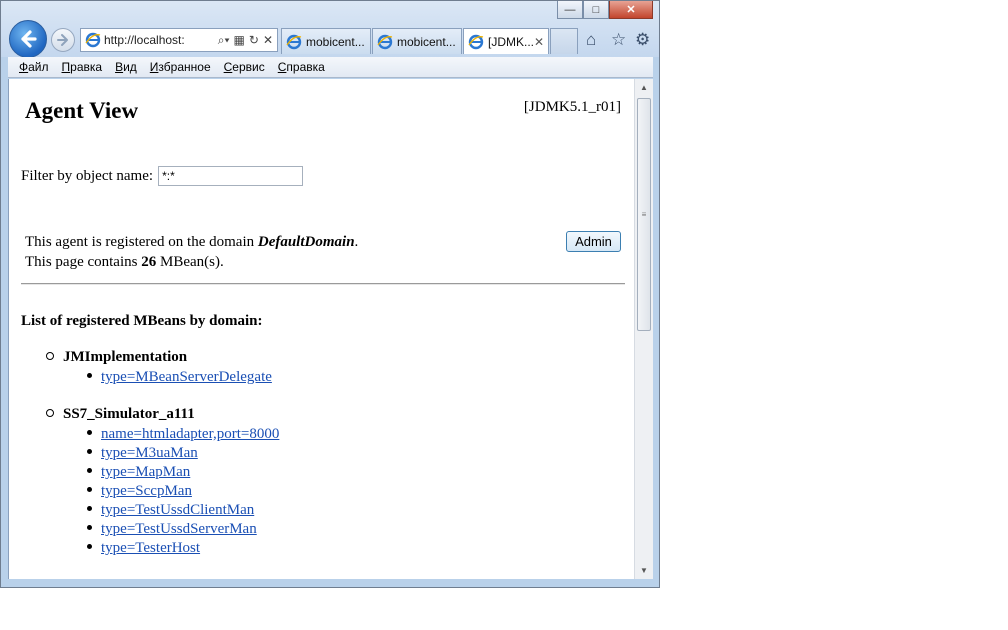 The height and width of the screenshot is (630, 1008). I want to click on close-window-button: ✕, so click(631, 10).